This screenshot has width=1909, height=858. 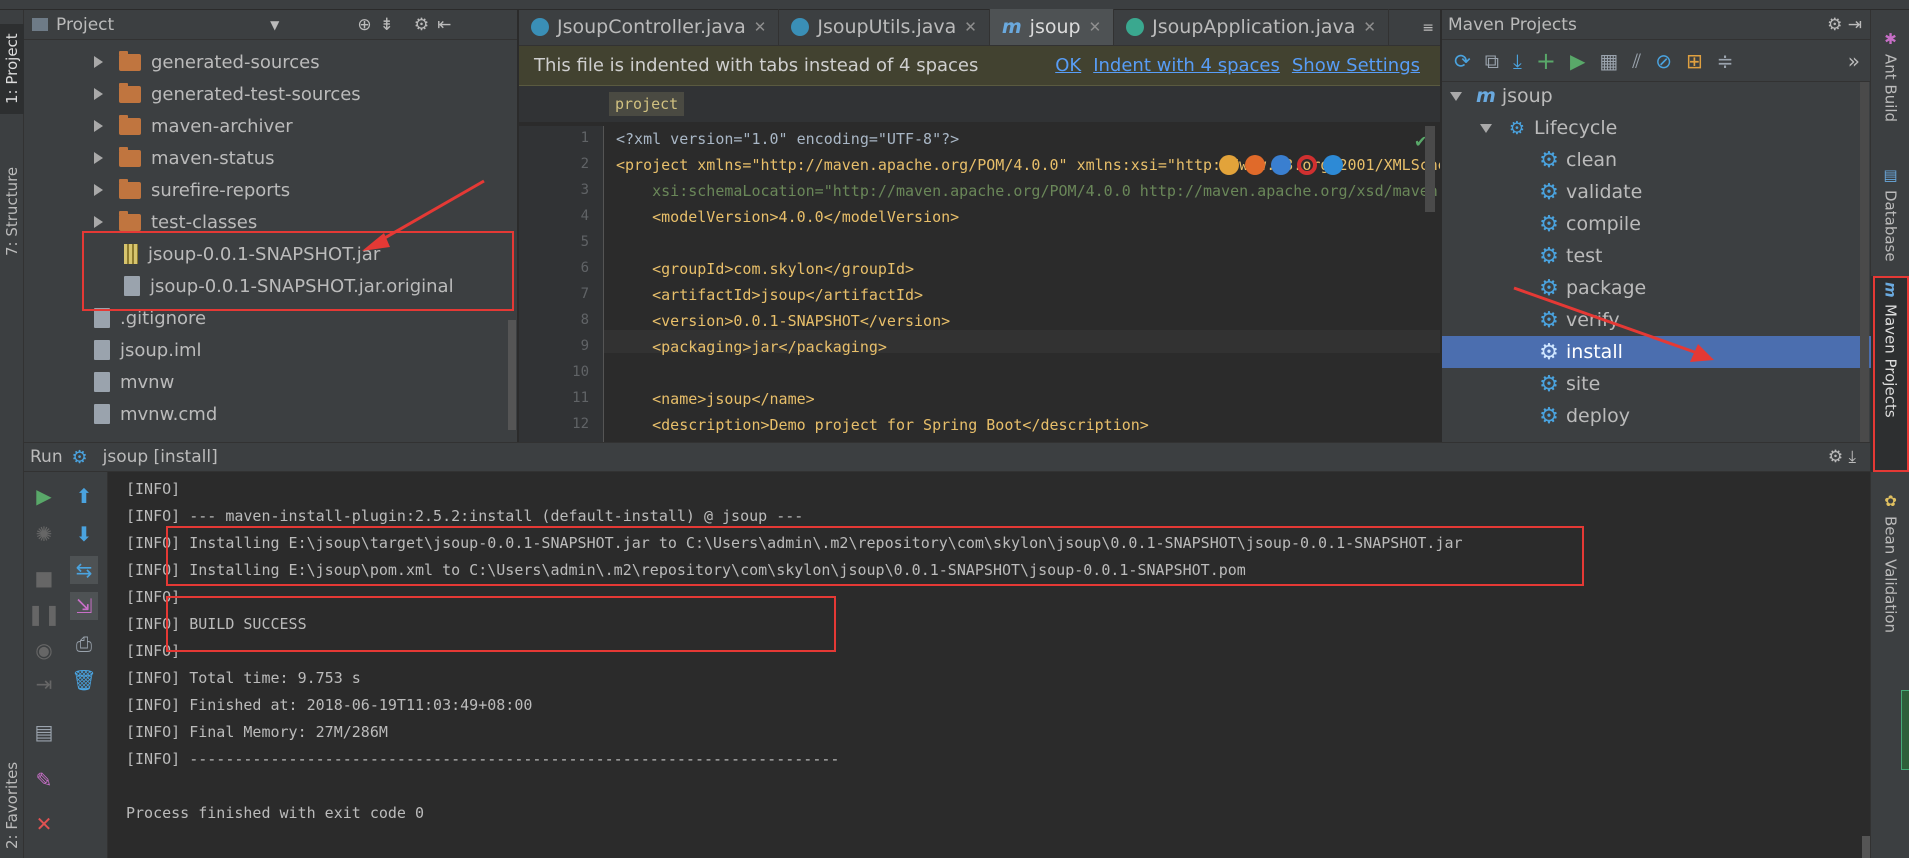 What do you see at coordinates (84, 606) in the screenshot?
I see `scroll-to-end-icon: ⇲` at bounding box center [84, 606].